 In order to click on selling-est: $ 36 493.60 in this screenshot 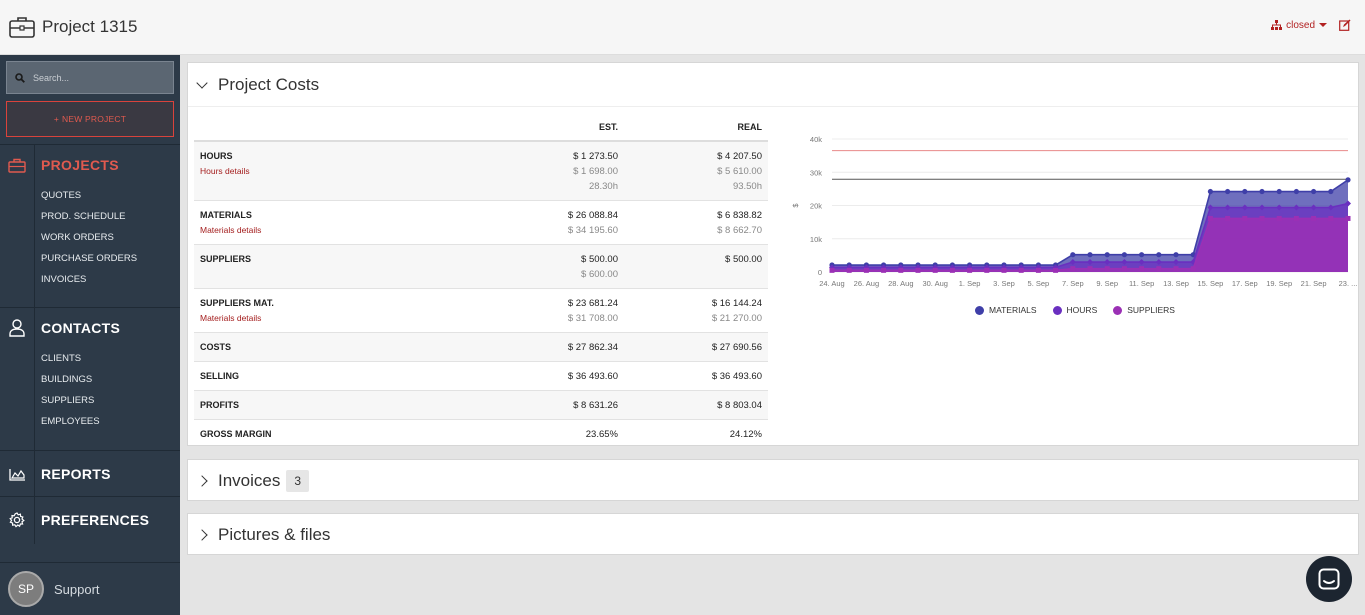, I will do `click(592, 376)`.